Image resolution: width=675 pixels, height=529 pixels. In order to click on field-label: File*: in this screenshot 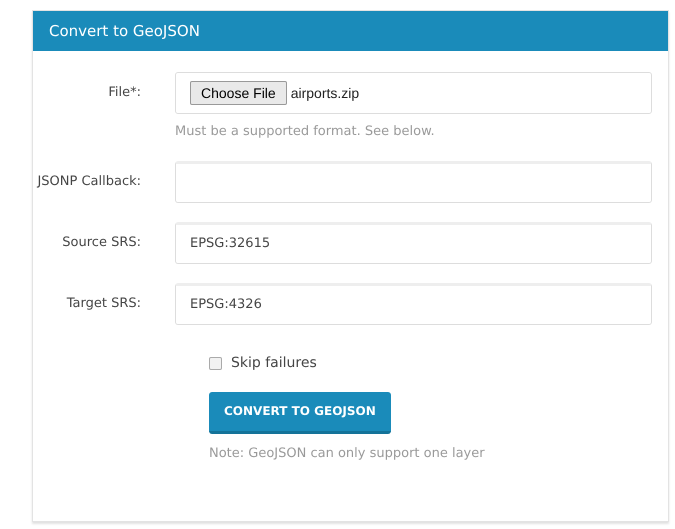, I will do `click(124, 93)`.